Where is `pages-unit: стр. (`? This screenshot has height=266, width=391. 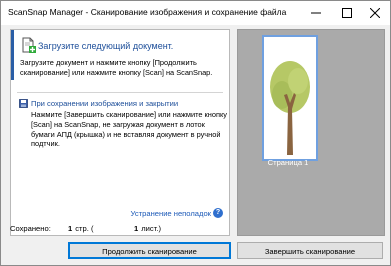
pages-unit: стр. ( is located at coordinates (84, 228).